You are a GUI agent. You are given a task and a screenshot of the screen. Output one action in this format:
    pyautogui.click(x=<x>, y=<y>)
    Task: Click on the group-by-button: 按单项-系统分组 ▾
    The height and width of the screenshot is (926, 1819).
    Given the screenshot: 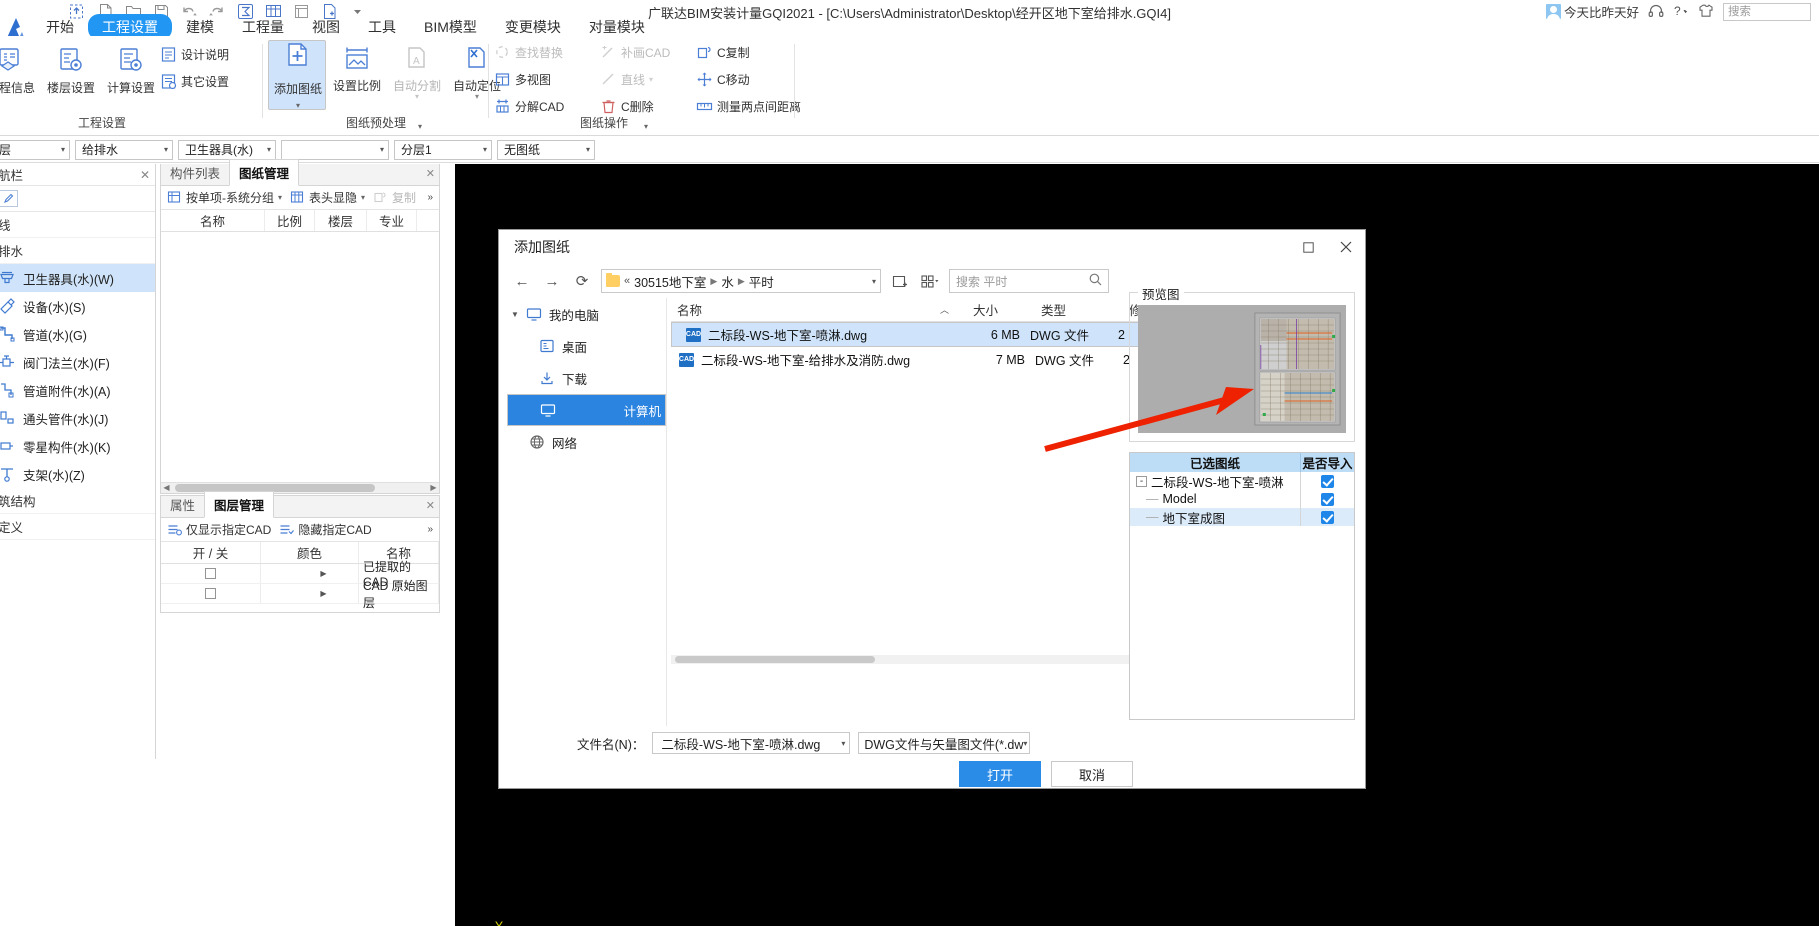 What is the action you would take?
    pyautogui.click(x=224, y=197)
    